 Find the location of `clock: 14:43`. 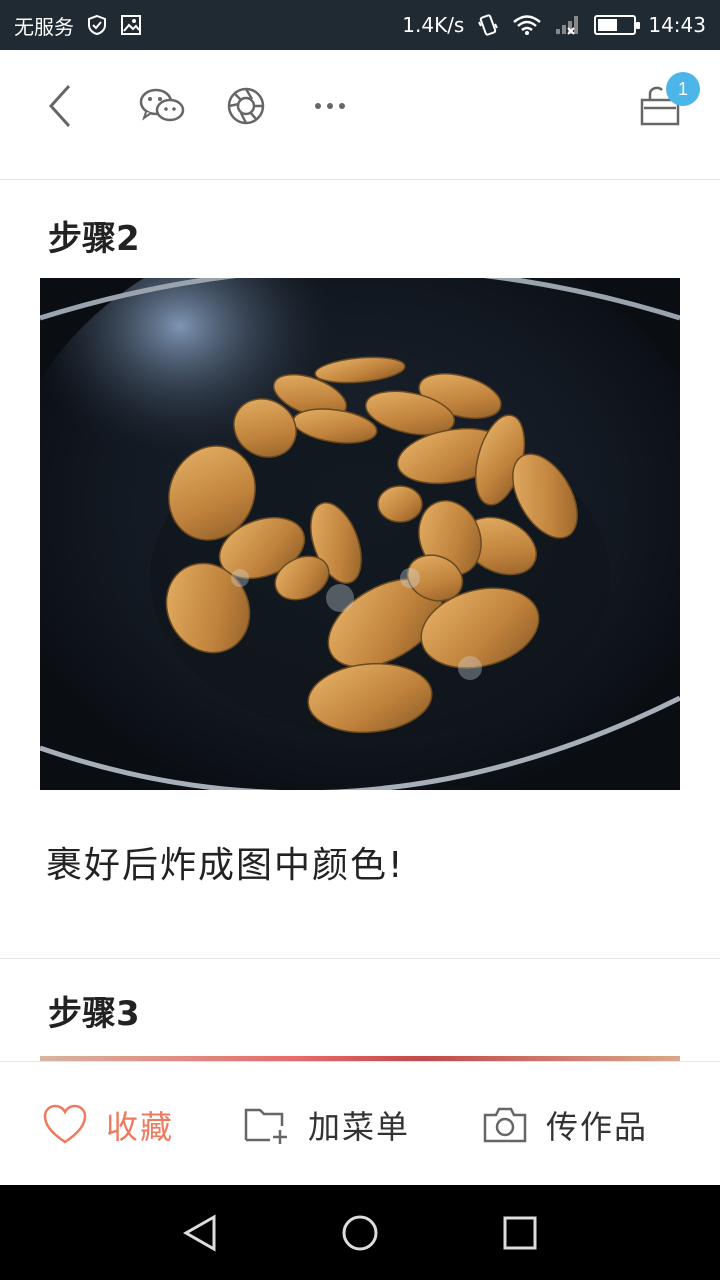

clock: 14:43 is located at coordinates (677, 25).